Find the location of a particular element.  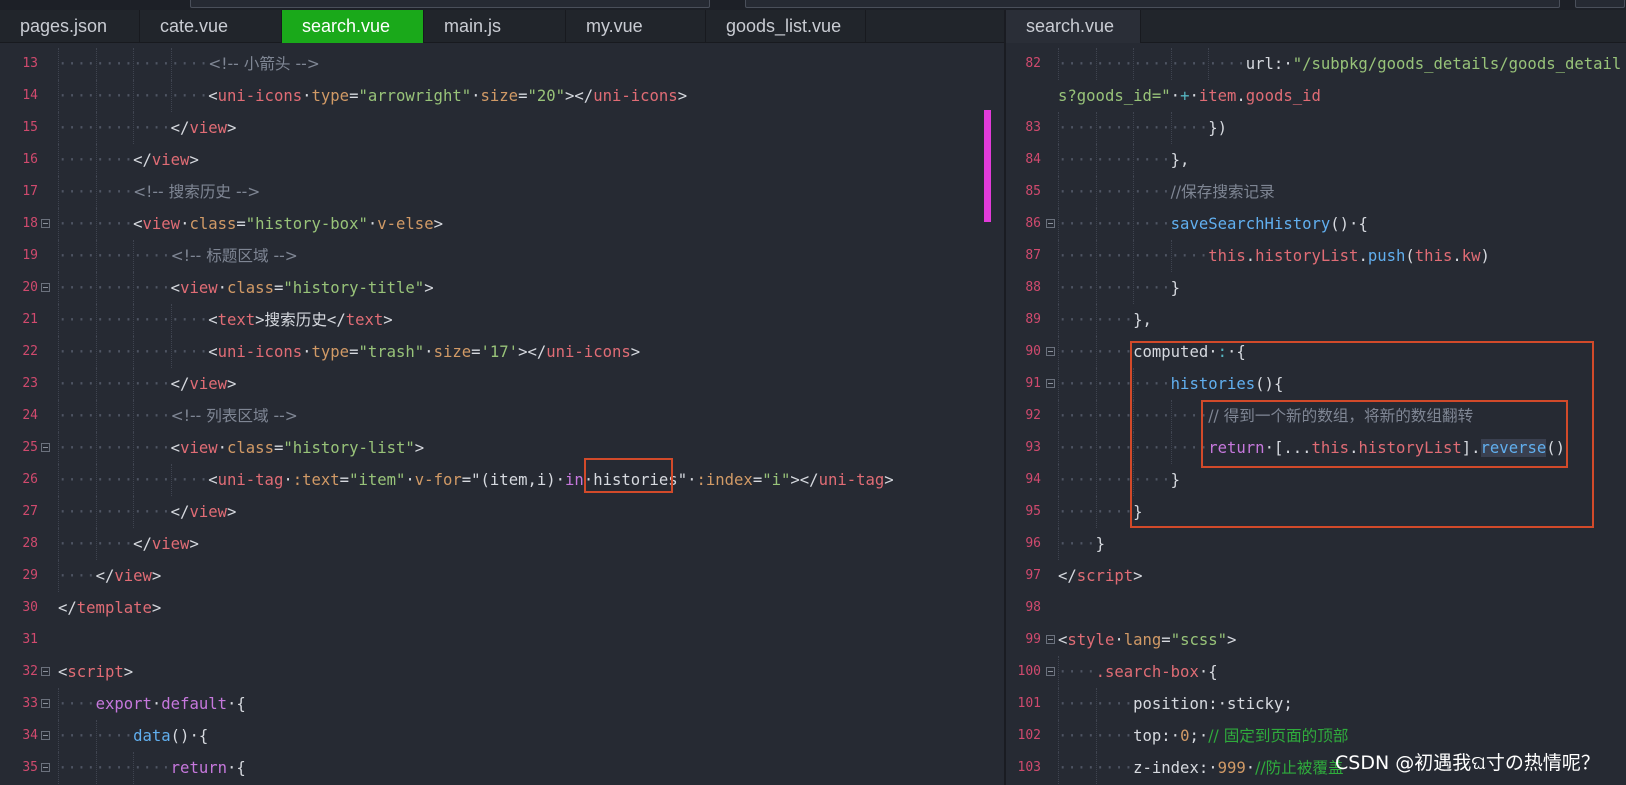

code-line: 99 <style·lang="scss"> is located at coordinates (1316, 640).